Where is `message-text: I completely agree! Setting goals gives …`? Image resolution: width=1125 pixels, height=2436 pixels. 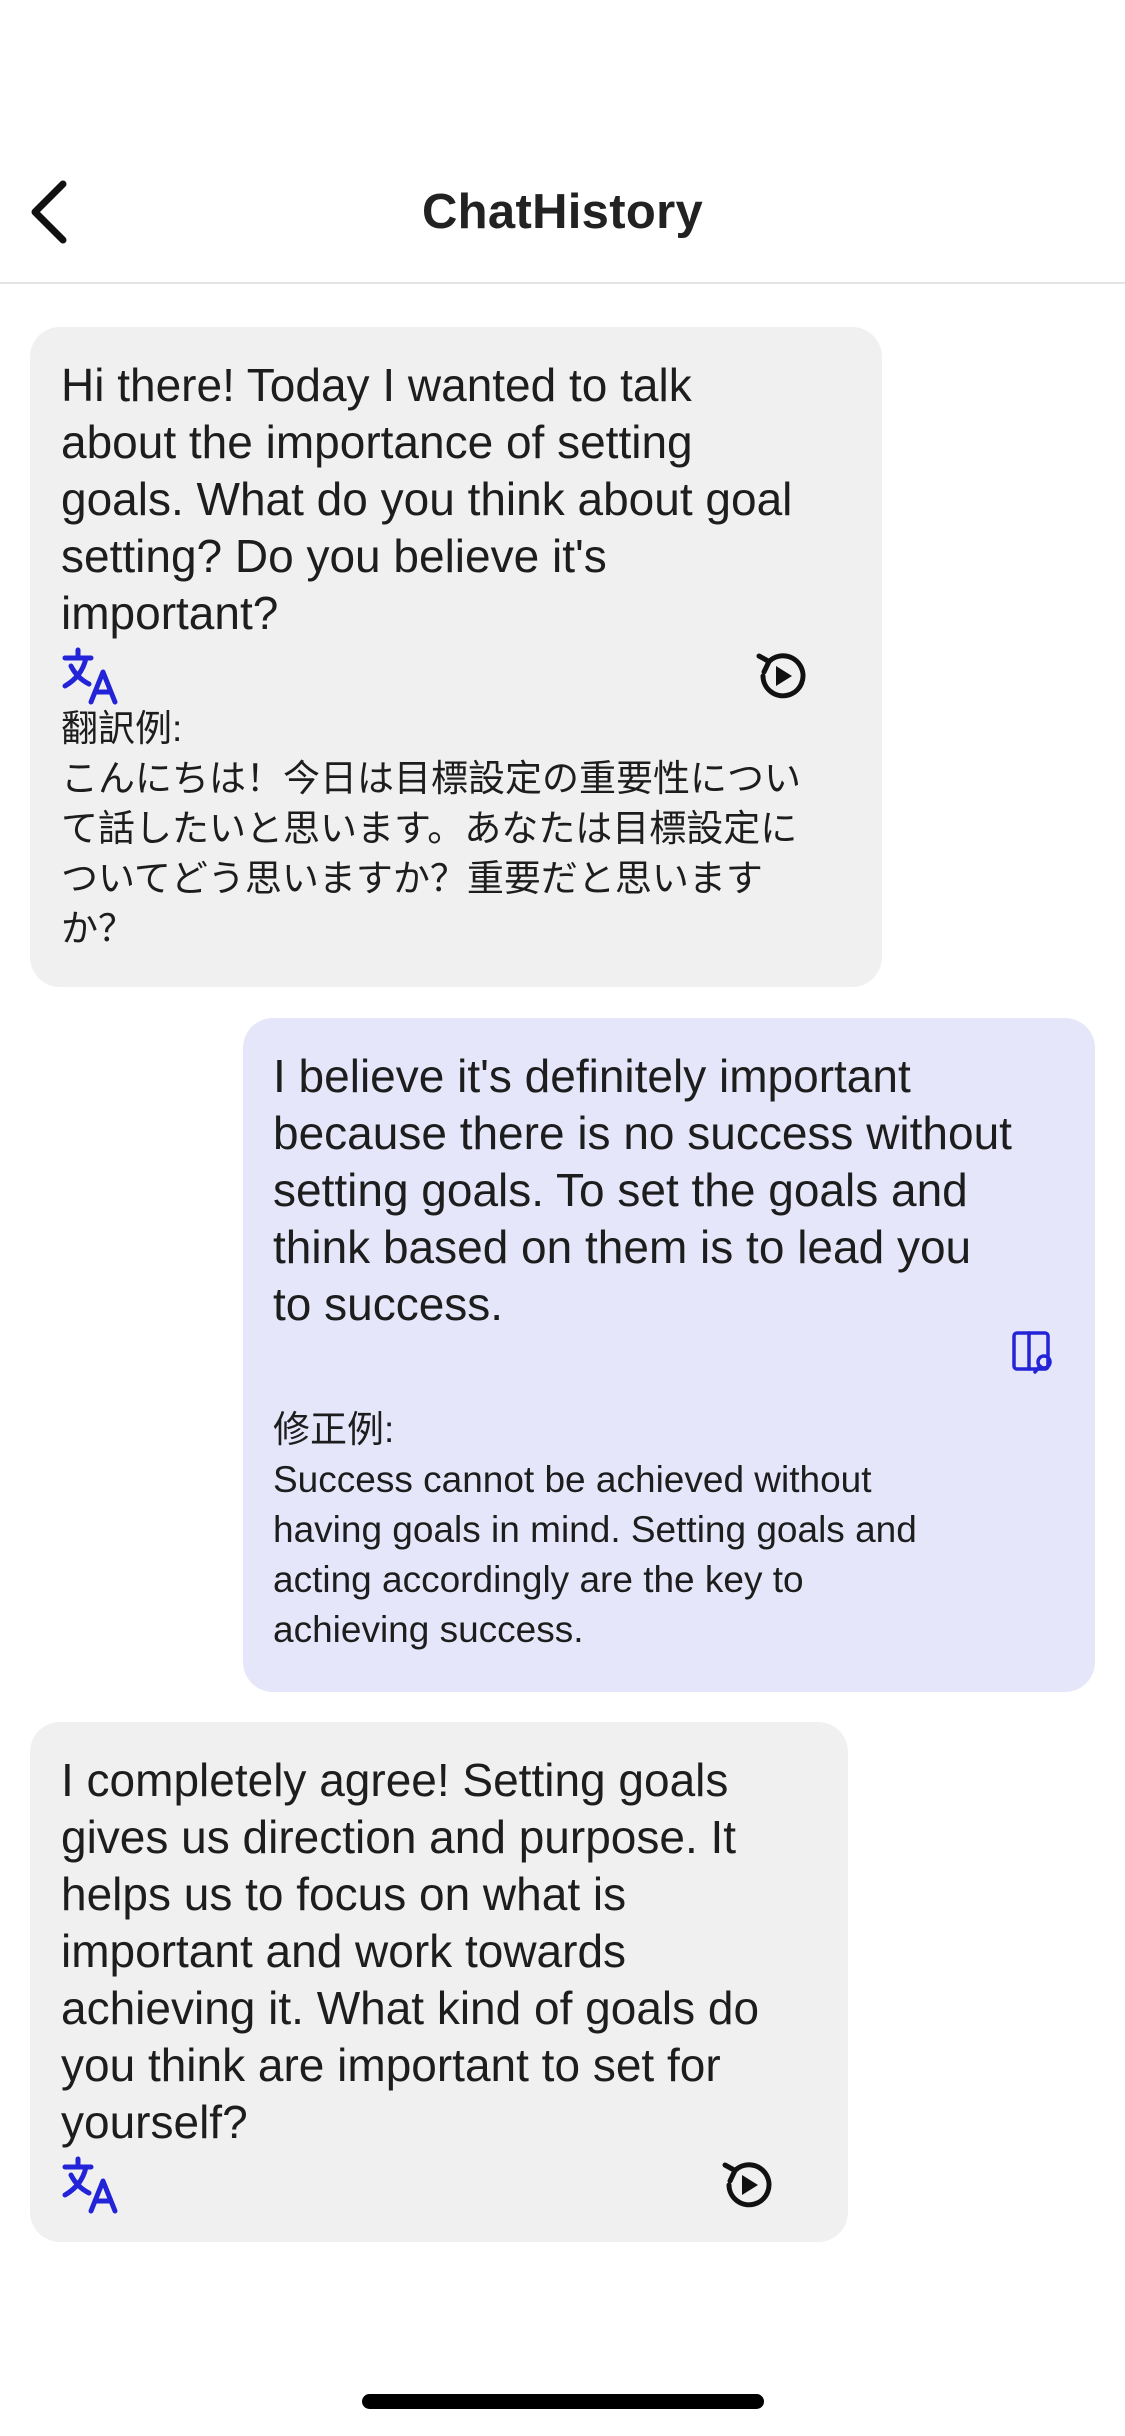
message-text: I completely agree! Setting goals gives … is located at coordinates (410, 1951).